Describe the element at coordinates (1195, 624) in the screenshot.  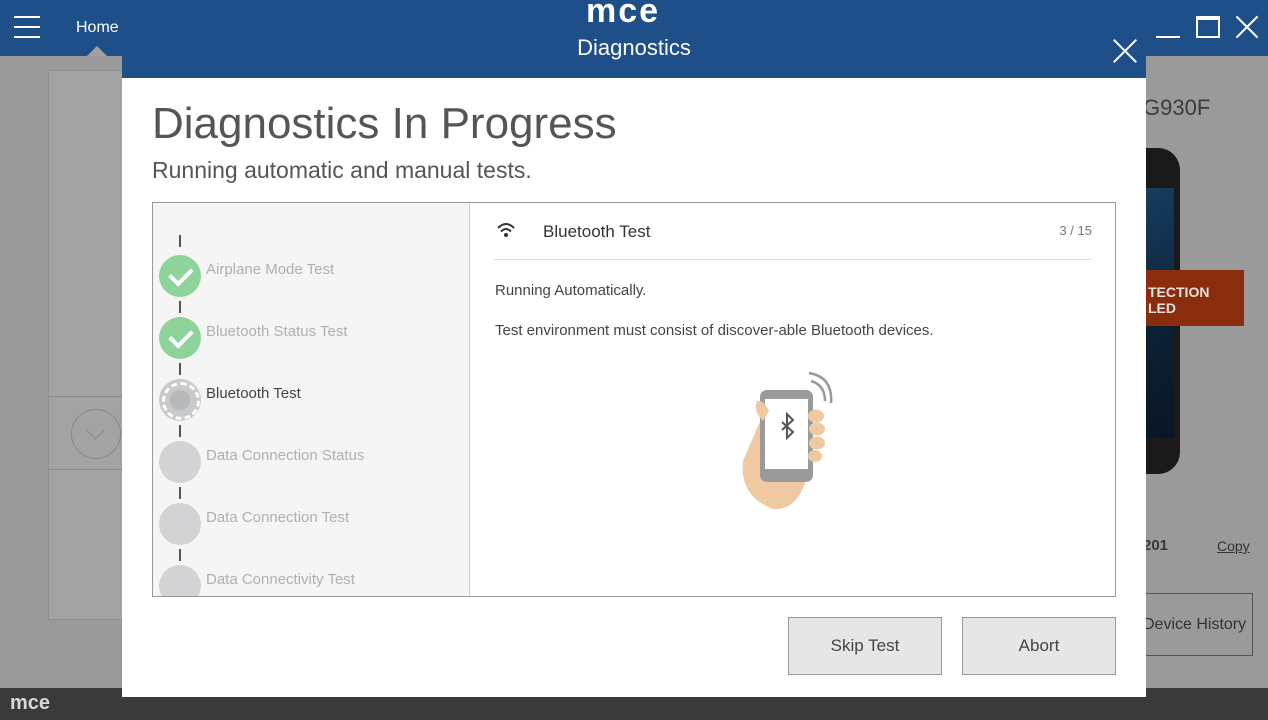
I see `device-history-button: Device History` at that location.